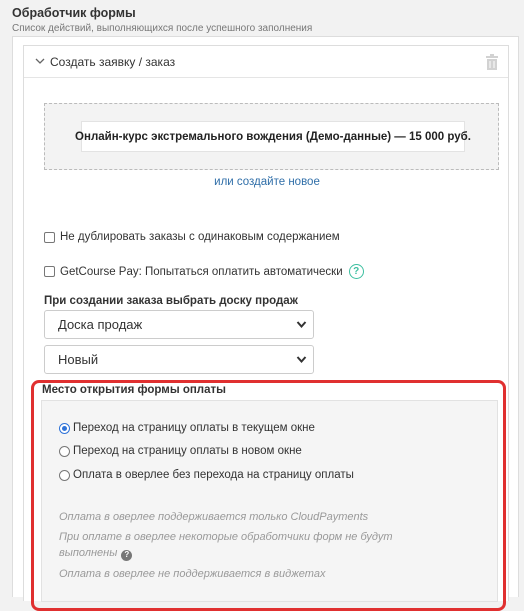  I want to click on create-new-link: или создайте новое, so click(267, 182).